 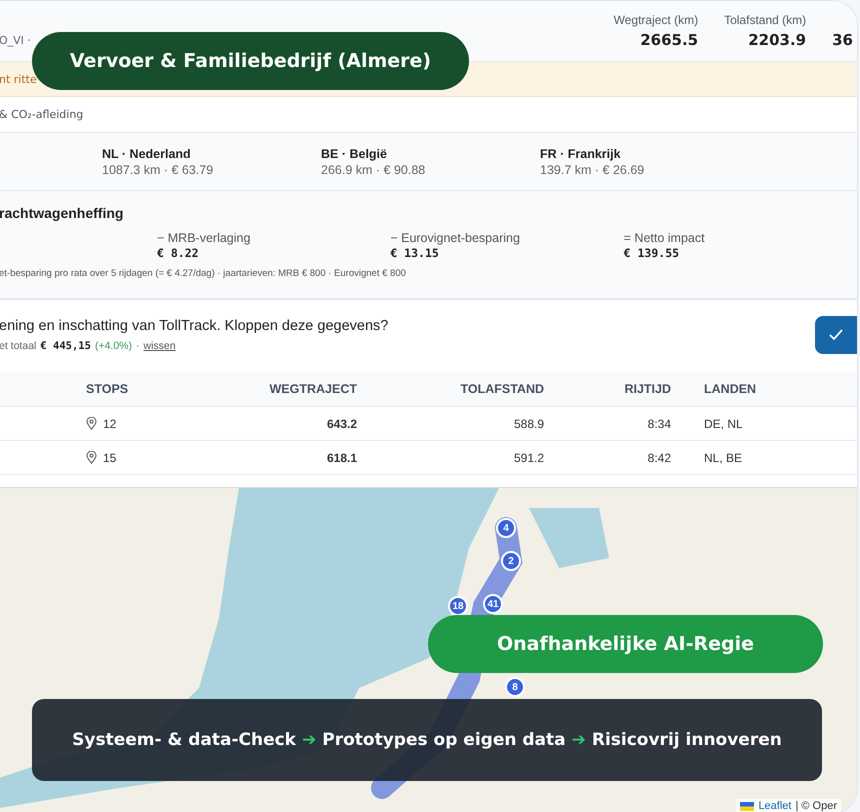 I want to click on table-cell: 12, so click(x=109, y=423).